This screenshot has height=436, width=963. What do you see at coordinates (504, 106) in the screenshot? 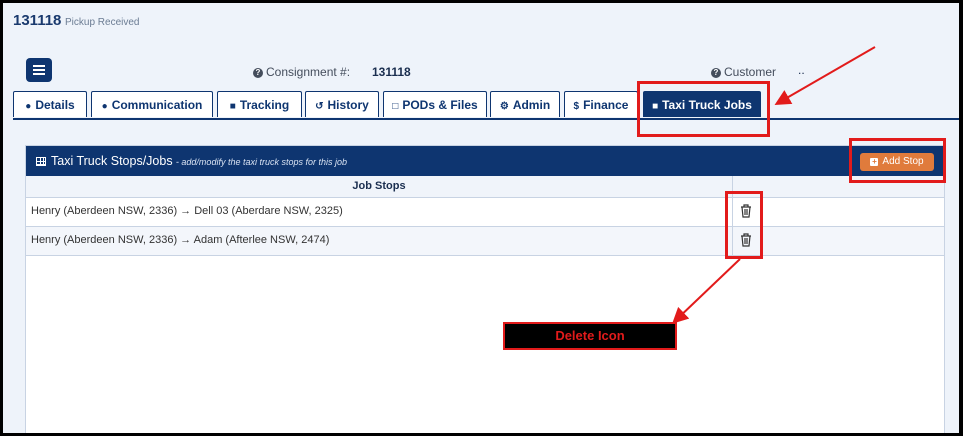
I see `gear-icon: ⚙` at bounding box center [504, 106].